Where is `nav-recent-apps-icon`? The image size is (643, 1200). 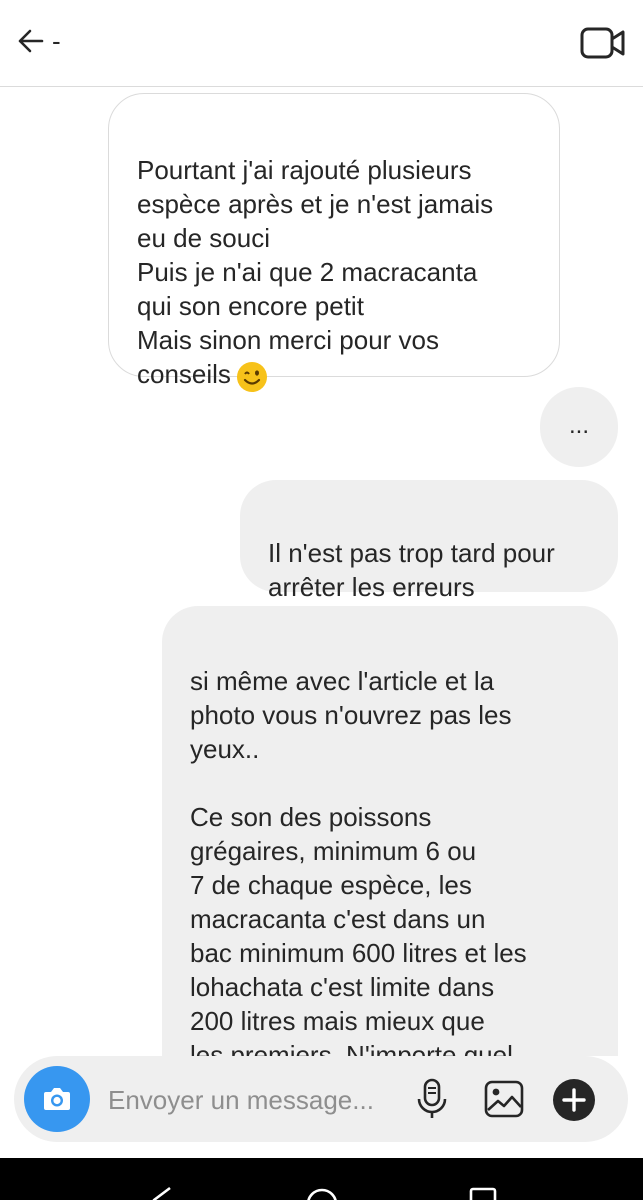 nav-recent-apps-icon is located at coordinates (483, 1193).